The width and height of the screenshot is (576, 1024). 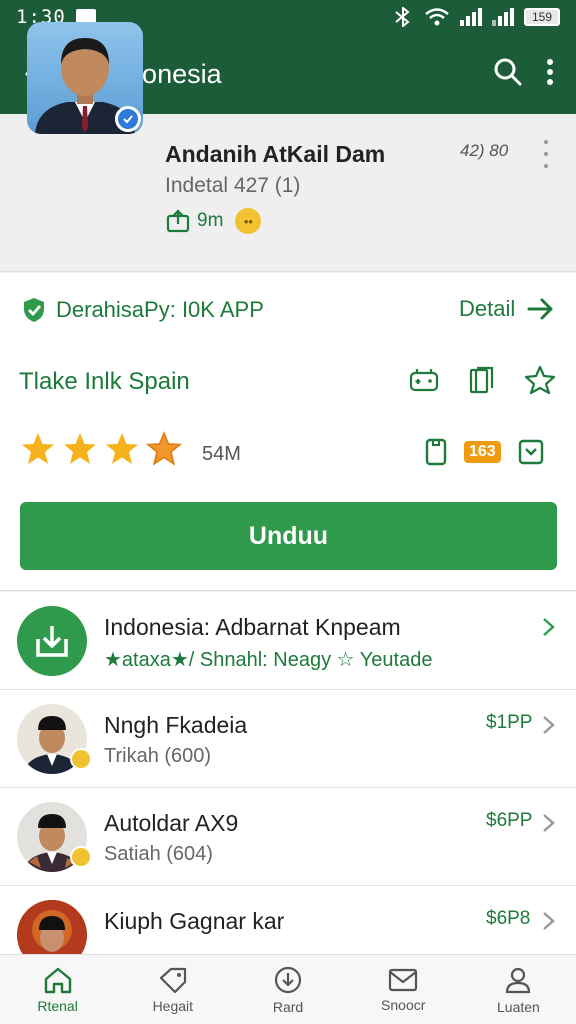 What do you see at coordinates (221, 454) in the screenshot?
I see `download-count: 54M` at bounding box center [221, 454].